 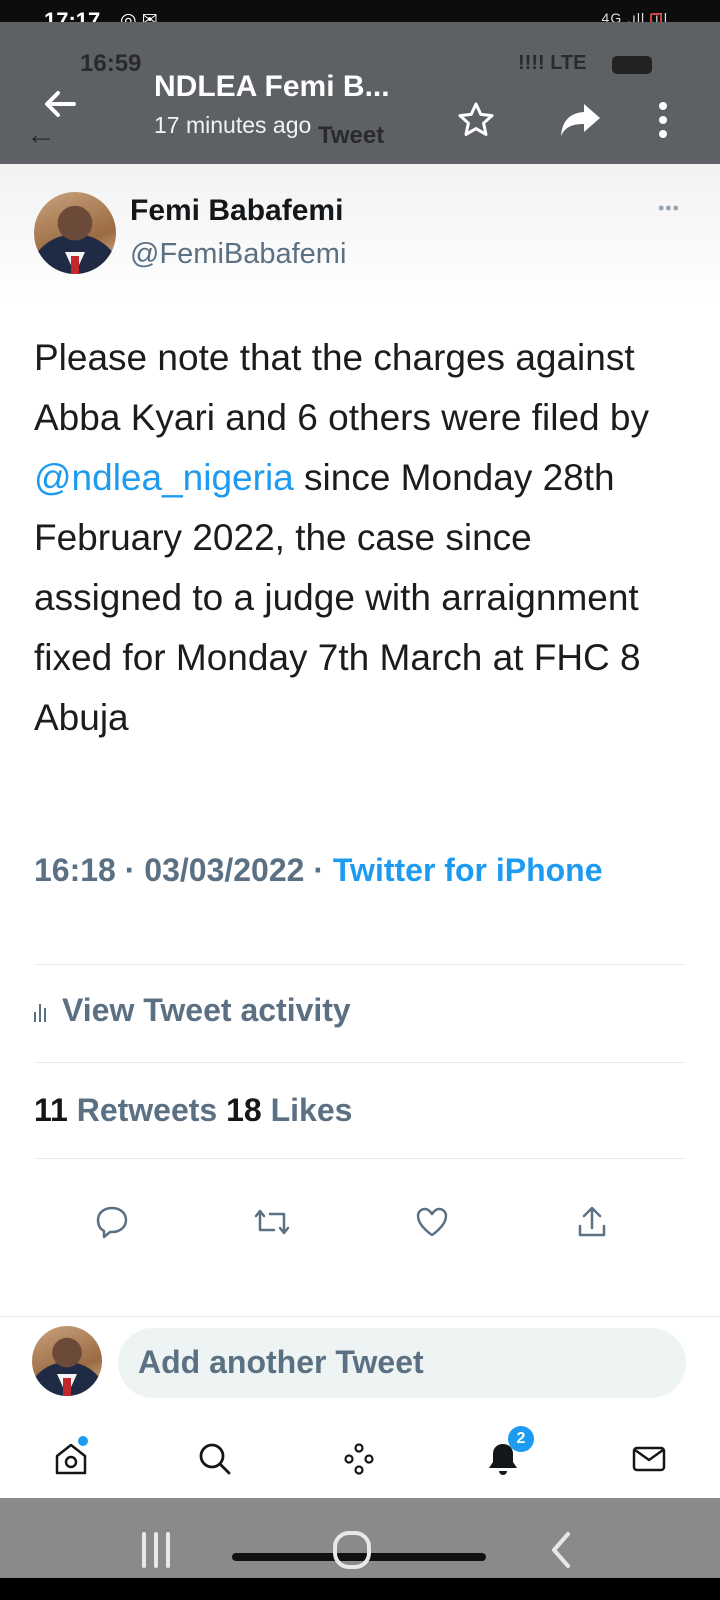 What do you see at coordinates (83, 1441) in the screenshot?
I see `new-content-dot` at bounding box center [83, 1441].